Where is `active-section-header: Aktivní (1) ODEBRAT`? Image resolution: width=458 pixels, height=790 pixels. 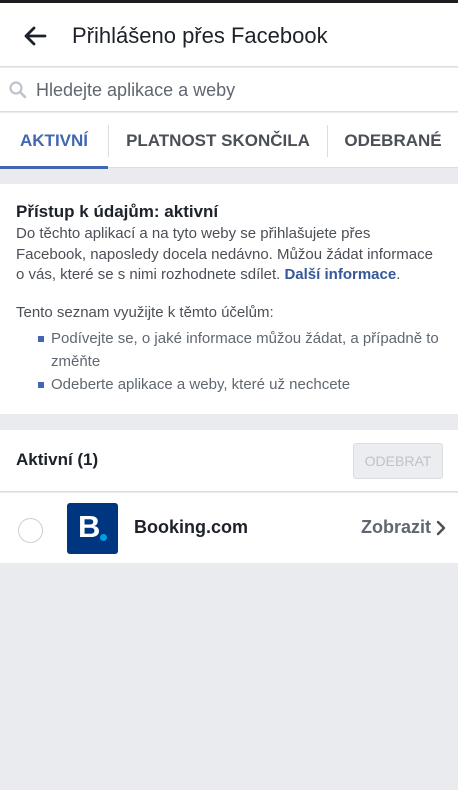 active-section-header: Aktivní (1) ODEBRAT is located at coordinates (229, 461).